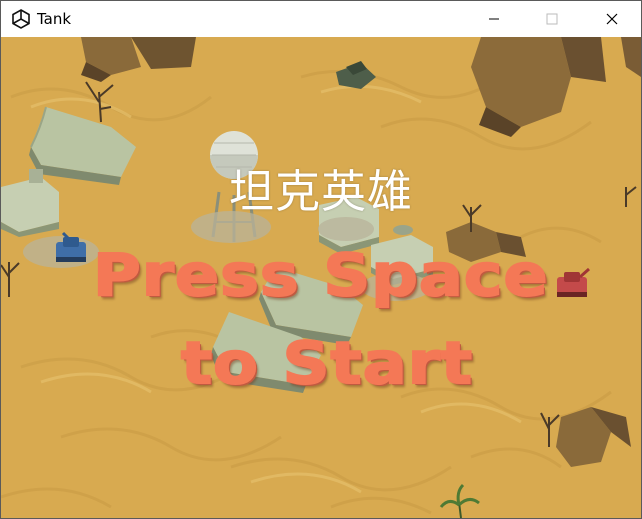 The image size is (642, 519). Describe the element at coordinates (321, 19) in the screenshot. I see `title-bar: Tank` at that location.